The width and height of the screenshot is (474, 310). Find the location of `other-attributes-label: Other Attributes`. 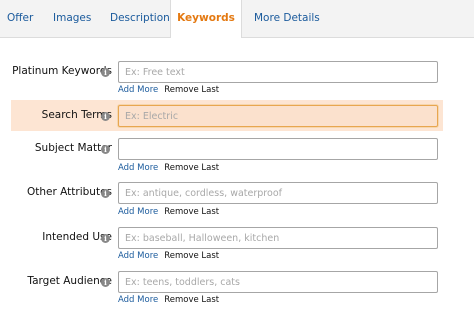

other-attributes-label: Other Attributes is located at coordinates (69, 192).